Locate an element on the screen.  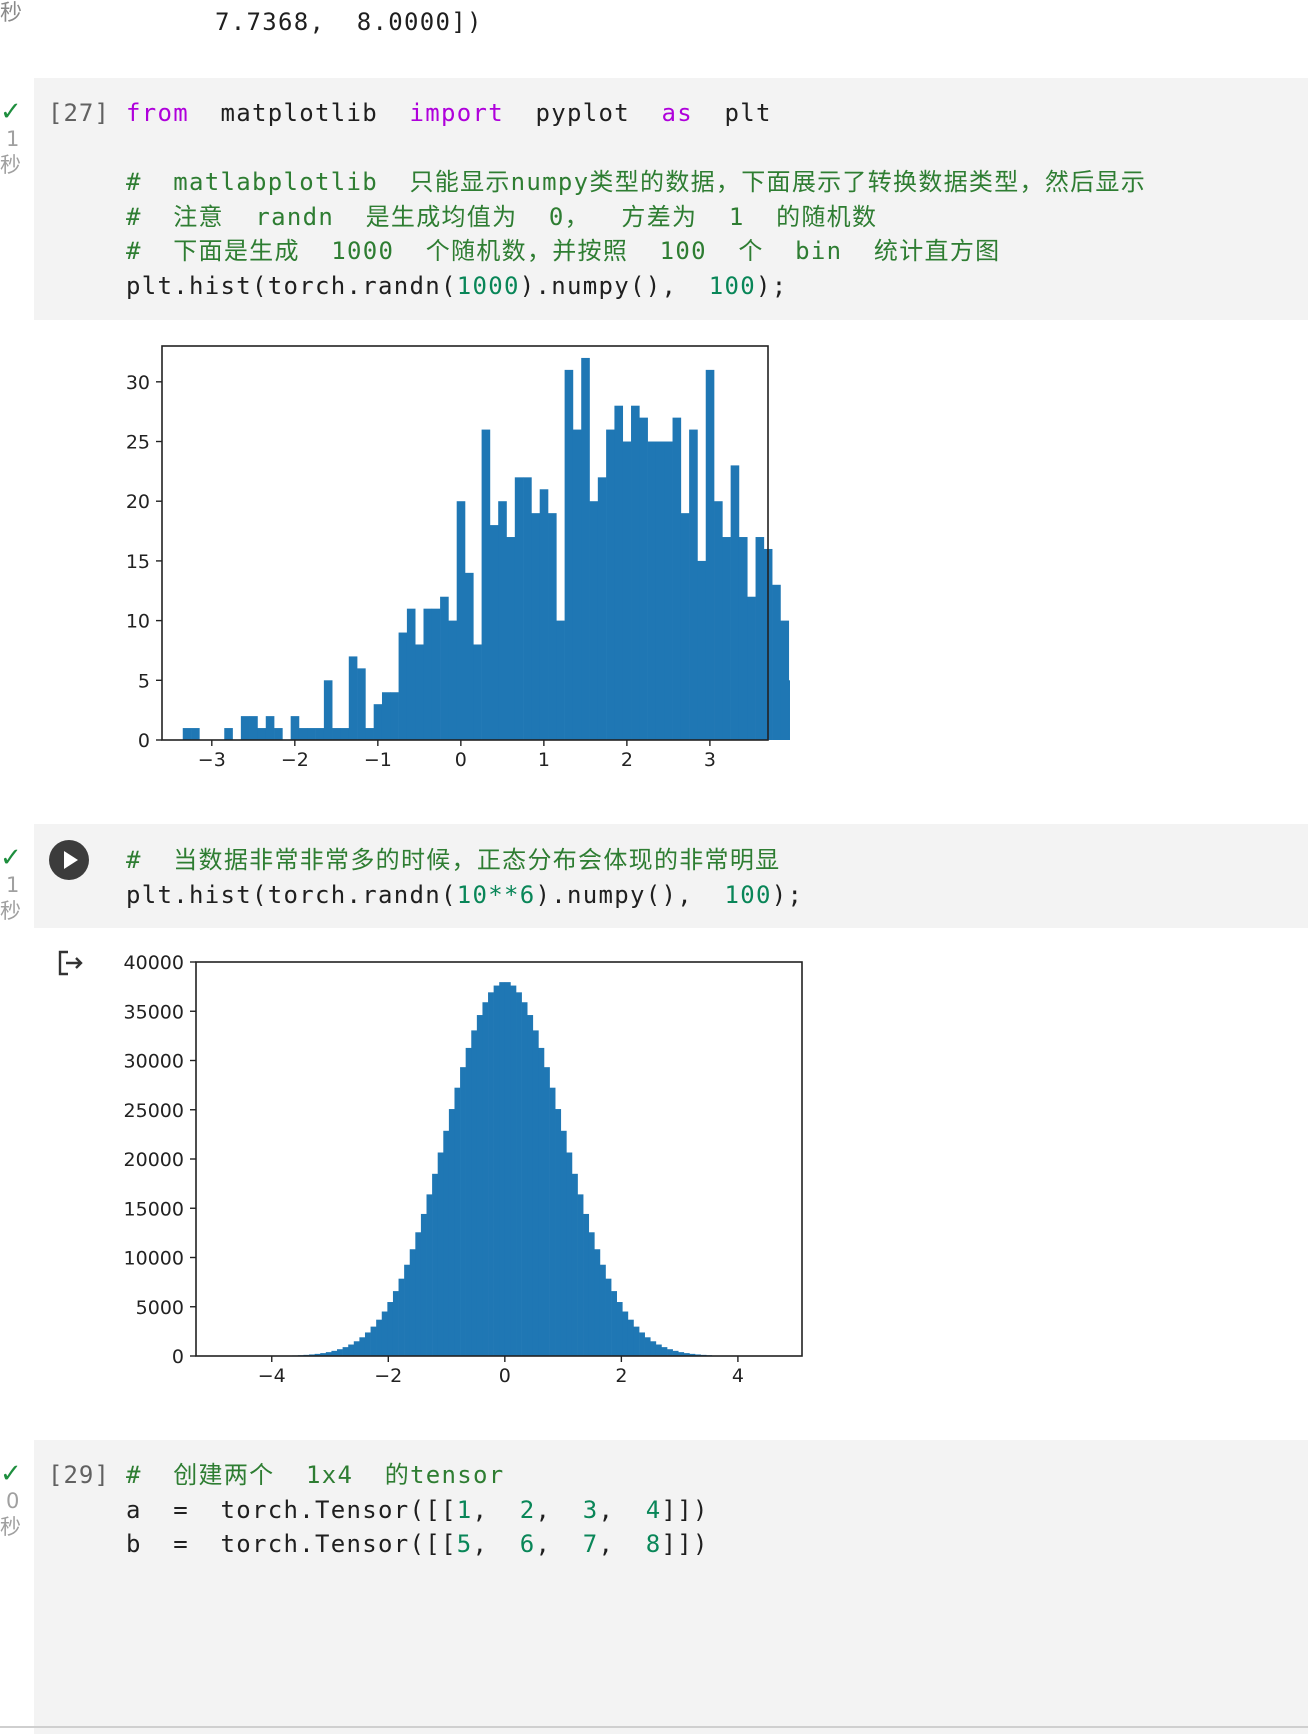
code-line: # 注意 randn 是生成均值为 0， 方差为 1 的随机数 is located at coordinates (501, 217).